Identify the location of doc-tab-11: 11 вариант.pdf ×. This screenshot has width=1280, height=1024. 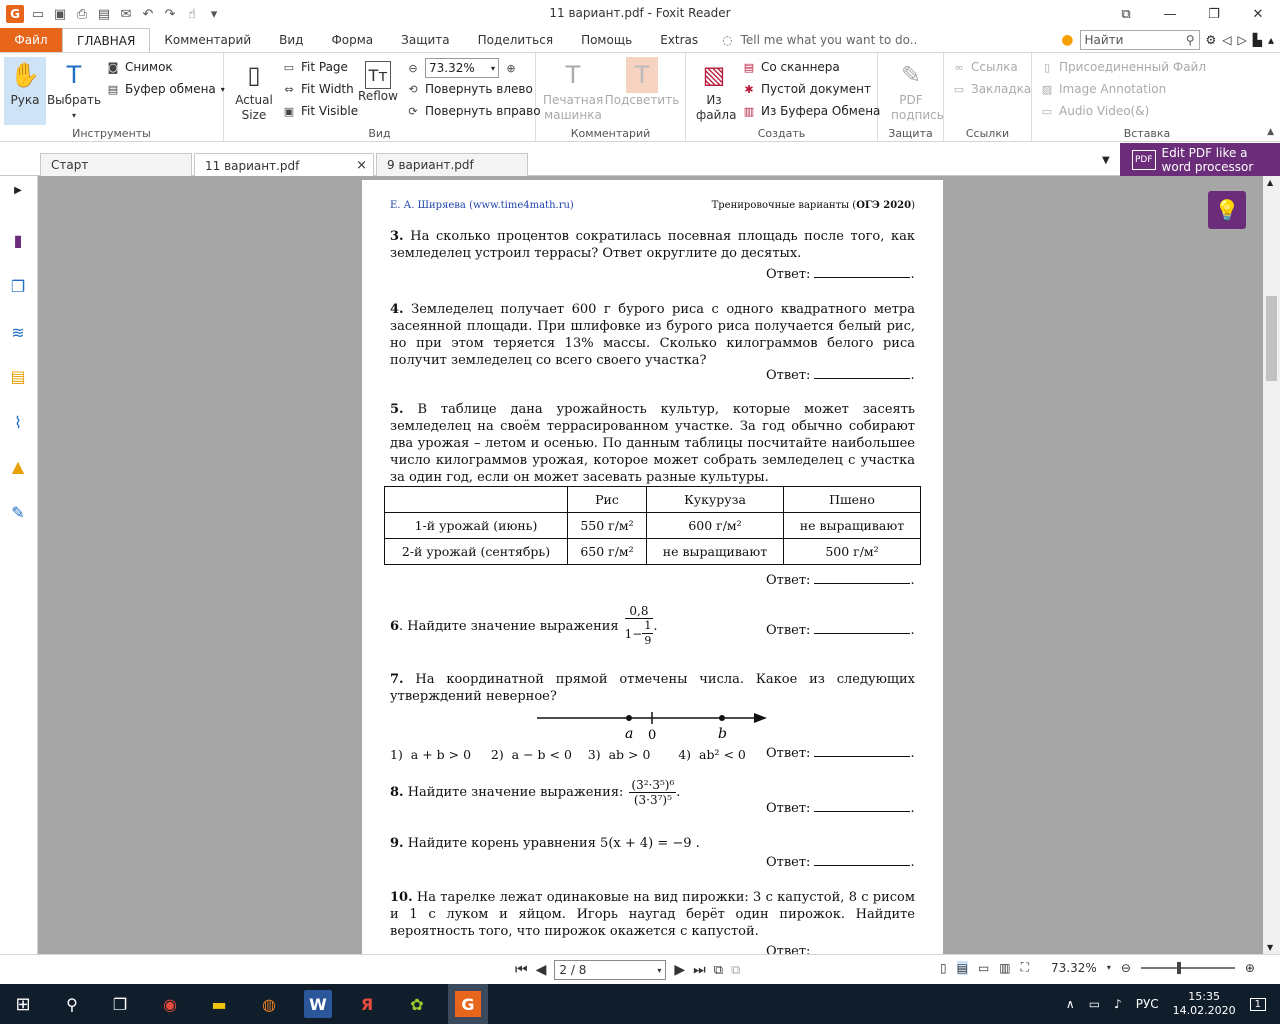
(284, 165).